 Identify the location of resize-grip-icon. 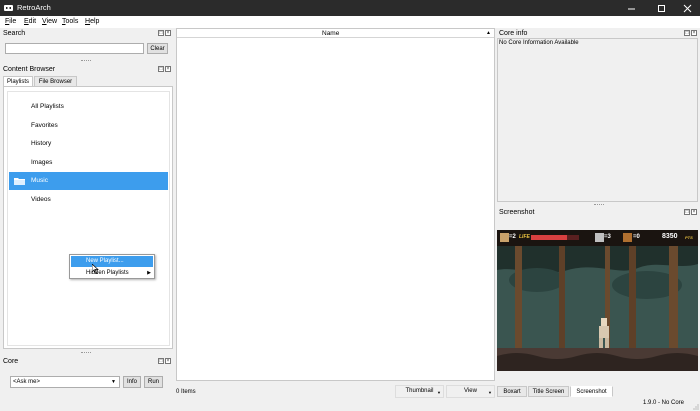
(695, 406).